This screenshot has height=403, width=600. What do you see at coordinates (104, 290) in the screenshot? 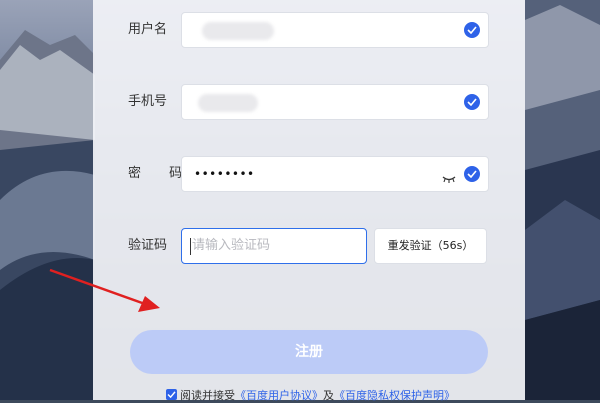
I see `annotation-arrow` at bounding box center [104, 290].